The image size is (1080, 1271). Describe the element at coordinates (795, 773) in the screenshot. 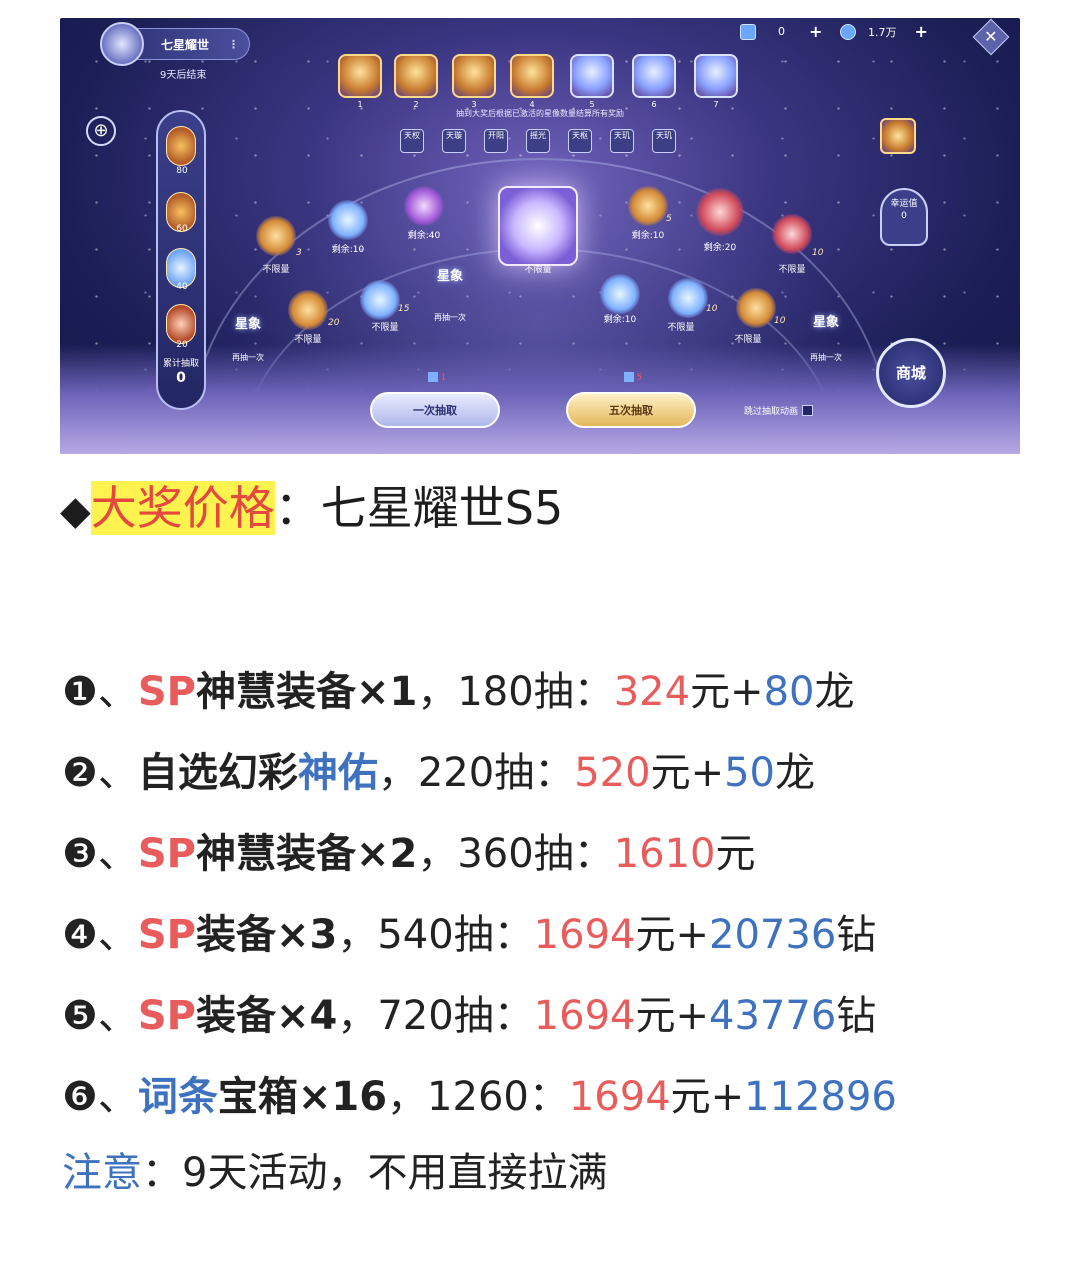

I see `item-text-segment: 龙` at that location.